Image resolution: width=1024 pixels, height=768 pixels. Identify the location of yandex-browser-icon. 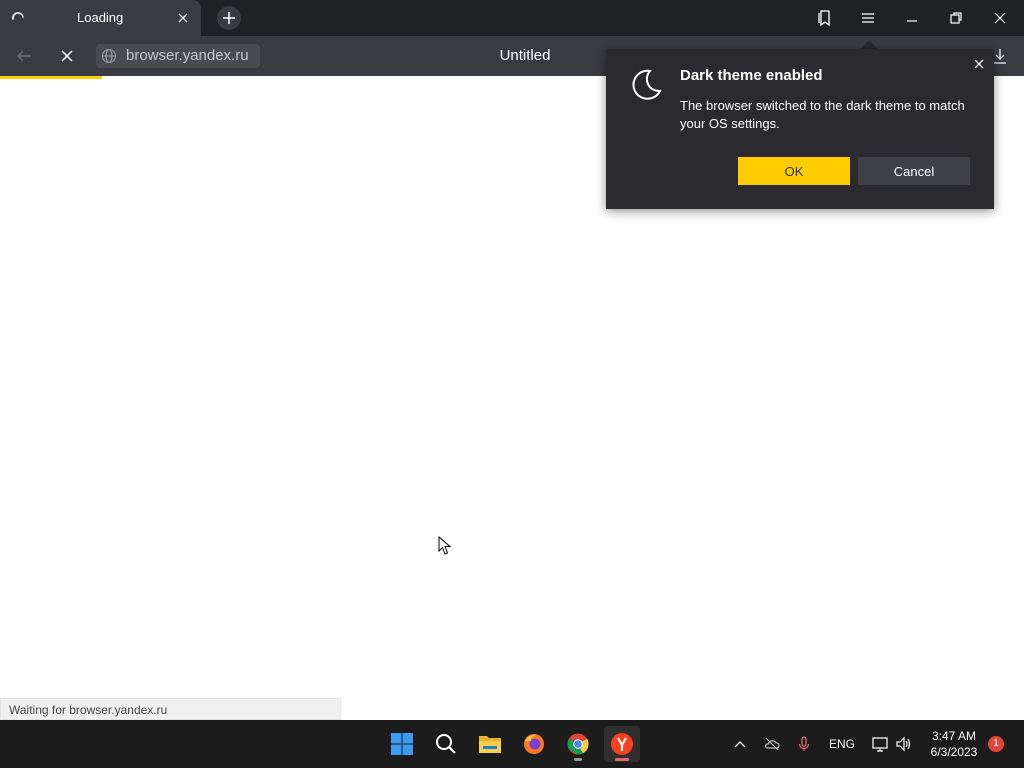
(622, 744).